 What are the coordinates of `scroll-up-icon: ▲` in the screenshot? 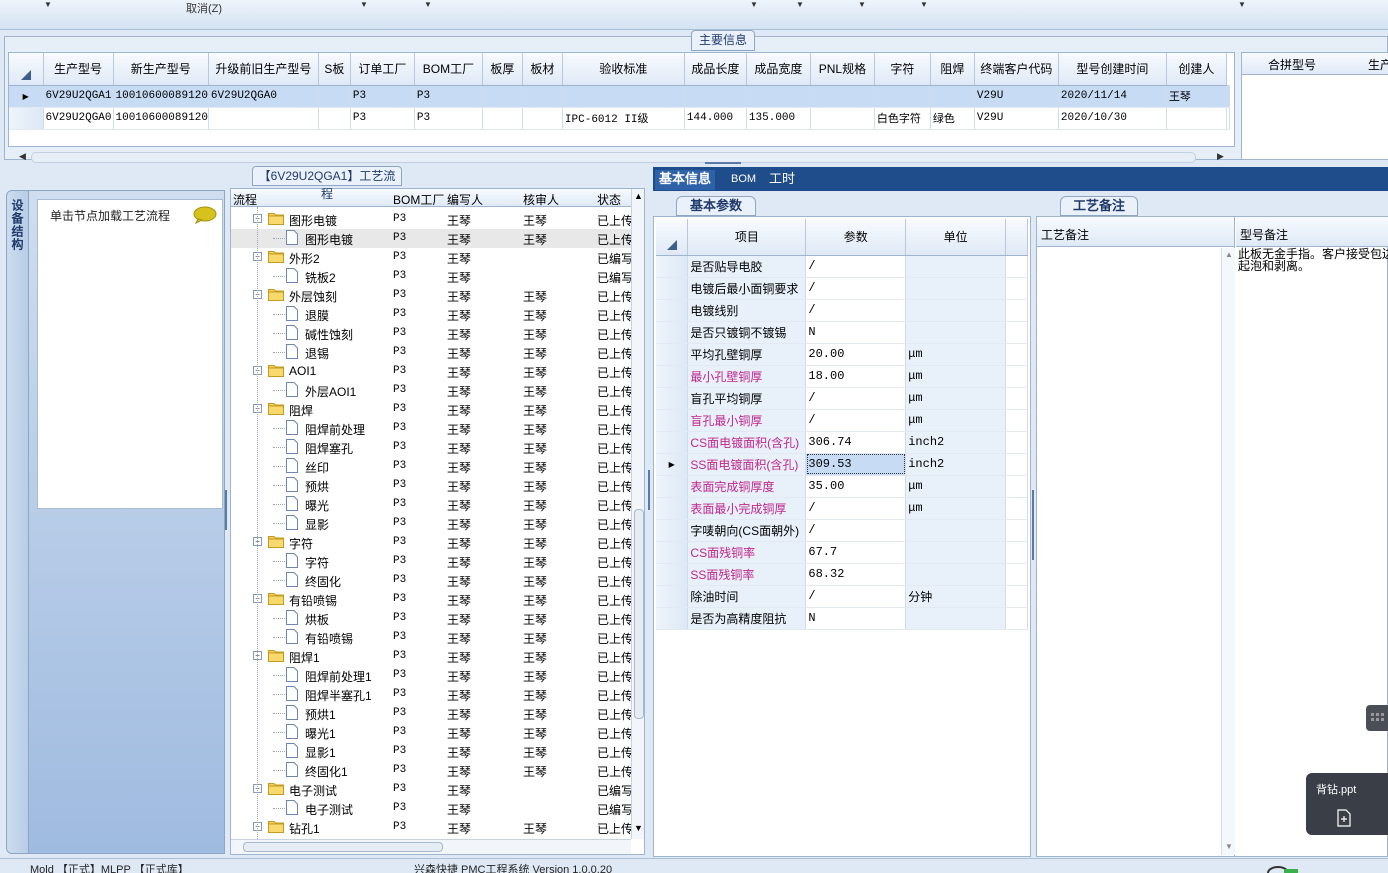 It's located at (1229, 254).